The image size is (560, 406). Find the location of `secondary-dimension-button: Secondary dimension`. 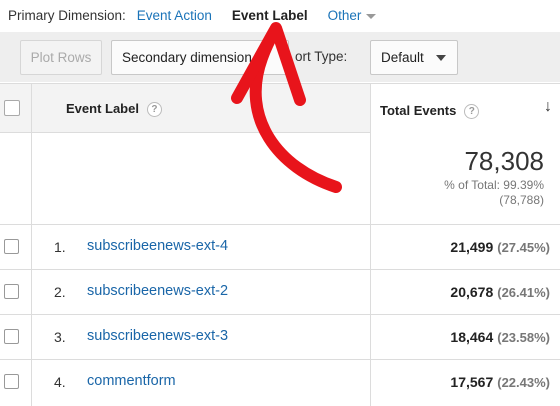

secondary-dimension-button: Secondary dimension is located at coordinates (200, 57).